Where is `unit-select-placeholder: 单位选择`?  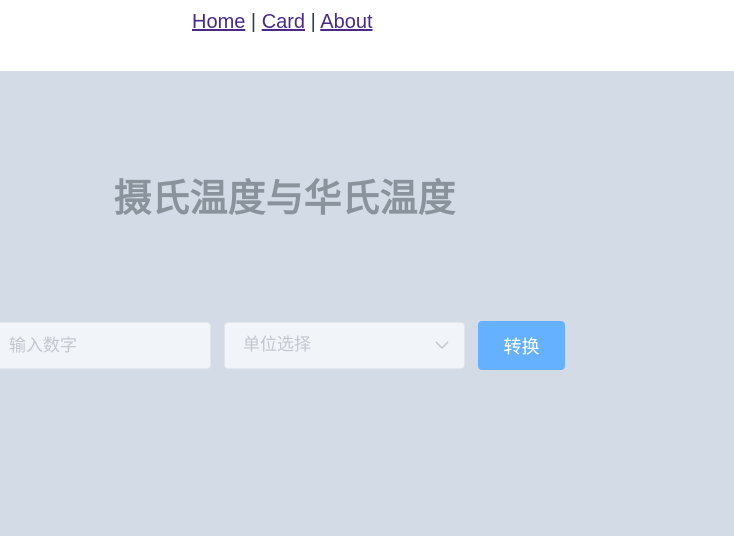
unit-select-placeholder: 单位选择 is located at coordinates (277, 345).